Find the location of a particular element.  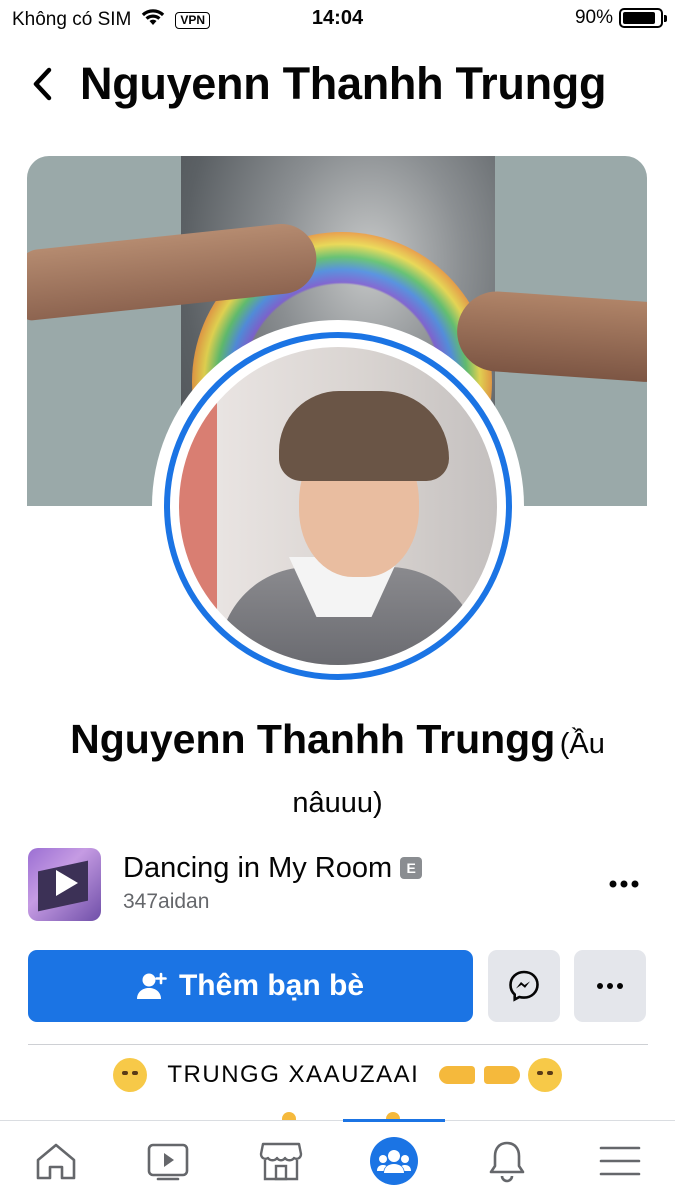

nav-marketplace is located at coordinates (281, 1161).